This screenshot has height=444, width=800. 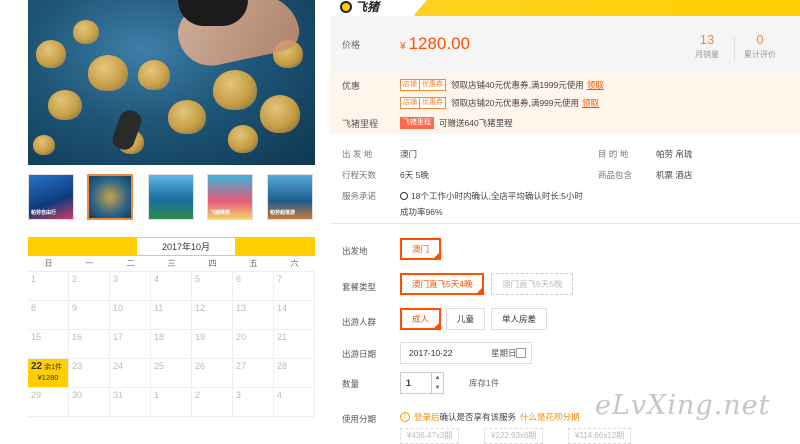 What do you see at coordinates (130, 373) in the screenshot?
I see `calendar-day: 24` at bounding box center [130, 373].